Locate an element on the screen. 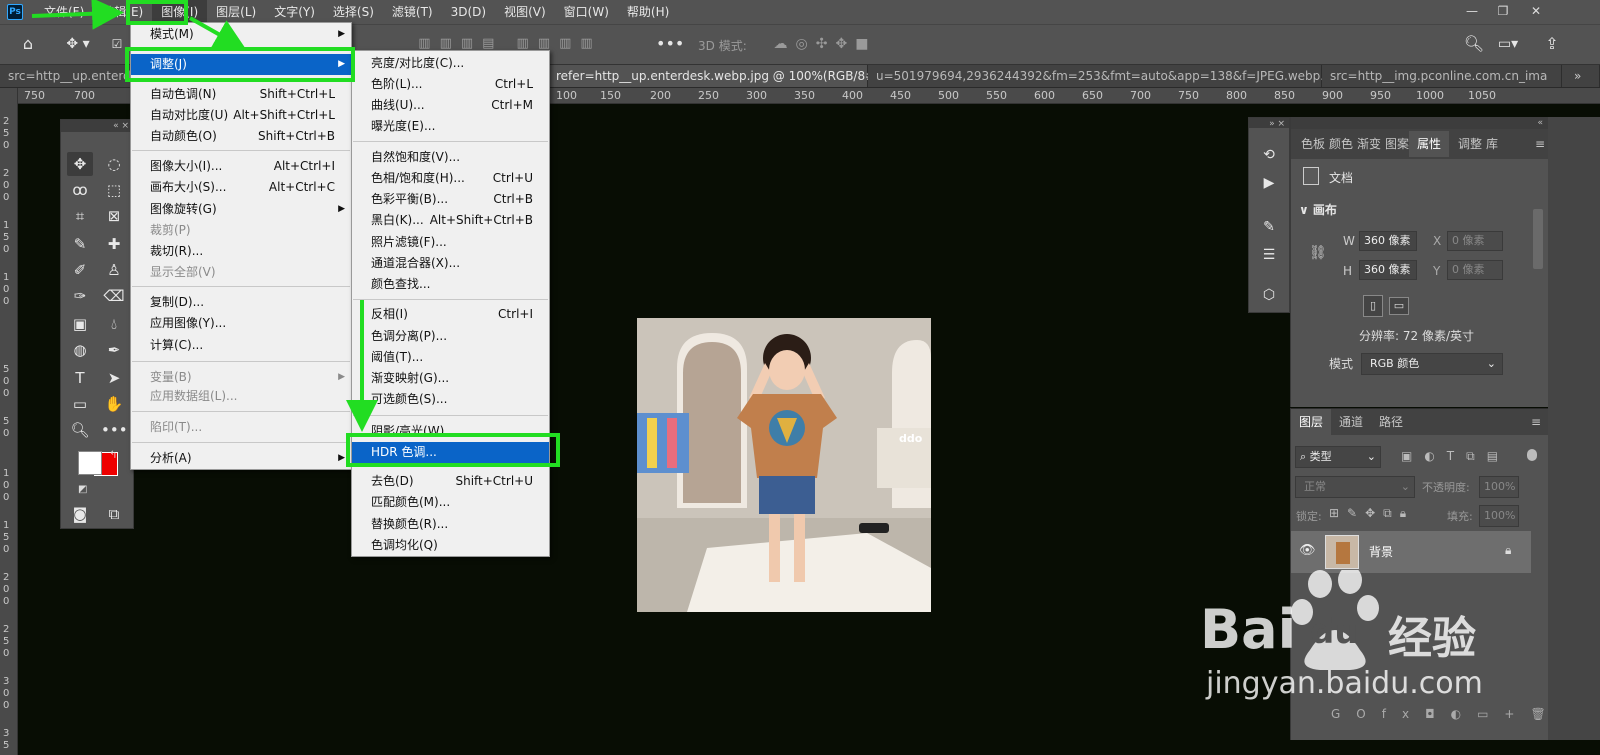 The width and height of the screenshot is (1600, 755). x-field: 0 像素 is located at coordinates (1475, 241).